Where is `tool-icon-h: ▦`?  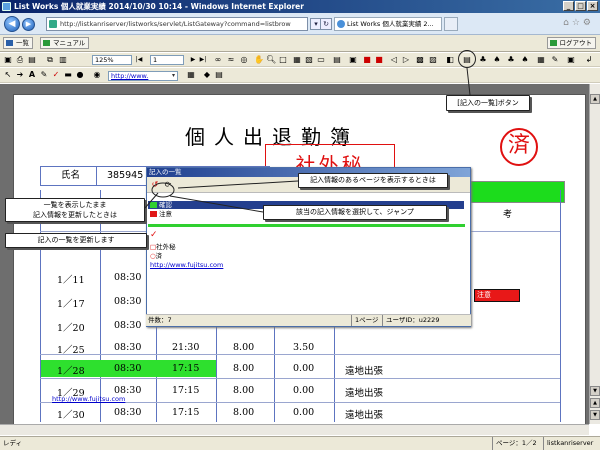 tool-icon-h: ▦ is located at coordinates (541, 60).